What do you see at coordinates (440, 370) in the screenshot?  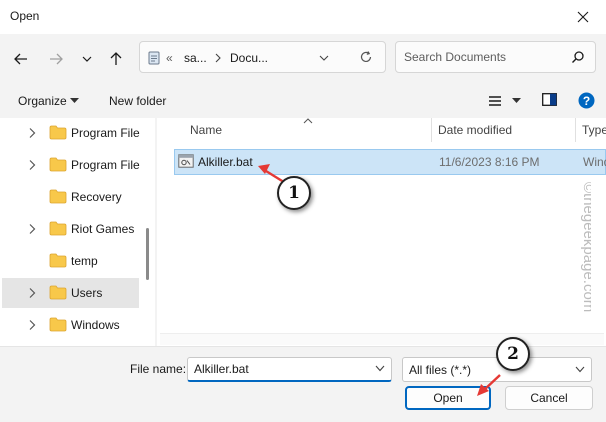 I see `file-type-value: All files (*.*)` at bounding box center [440, 370].